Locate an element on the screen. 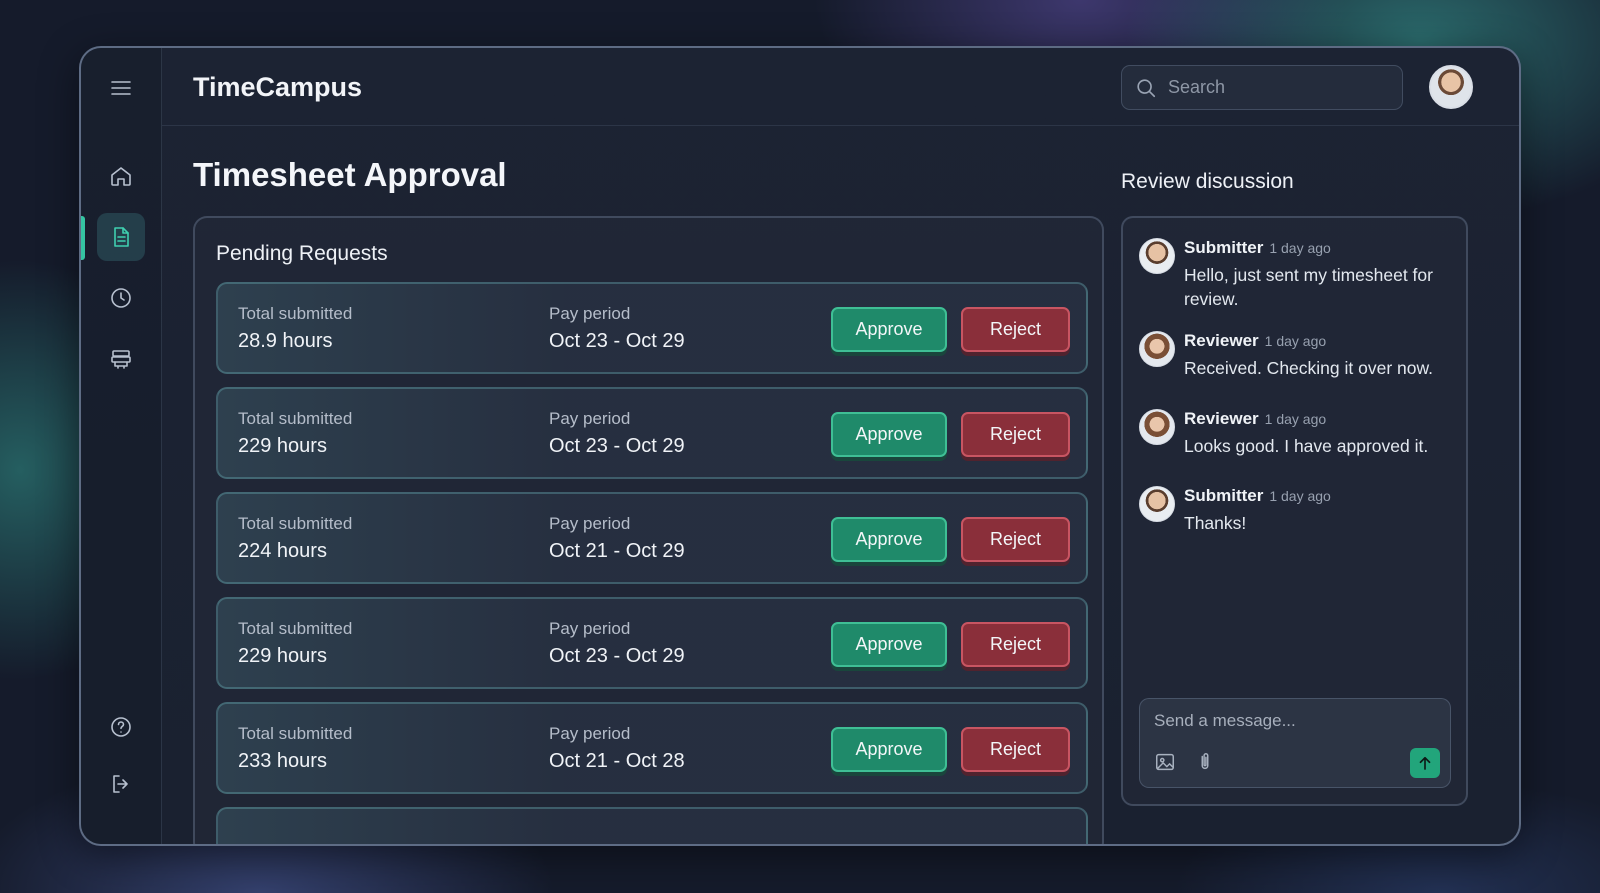  image-icon is located at coordinates (1166, 763).